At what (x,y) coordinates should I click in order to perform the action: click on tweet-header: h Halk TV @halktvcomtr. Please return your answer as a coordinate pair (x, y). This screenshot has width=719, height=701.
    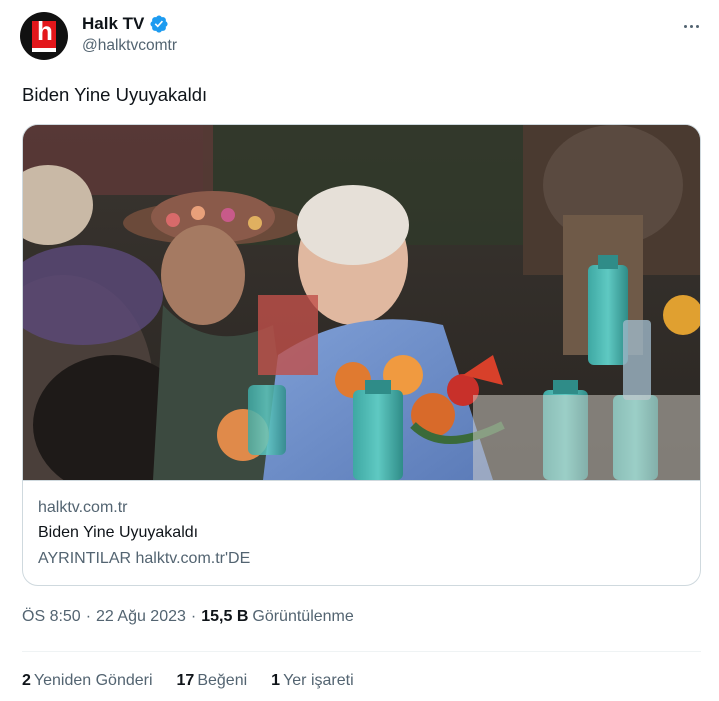
    Looking at the image, I should click on (361, 38).